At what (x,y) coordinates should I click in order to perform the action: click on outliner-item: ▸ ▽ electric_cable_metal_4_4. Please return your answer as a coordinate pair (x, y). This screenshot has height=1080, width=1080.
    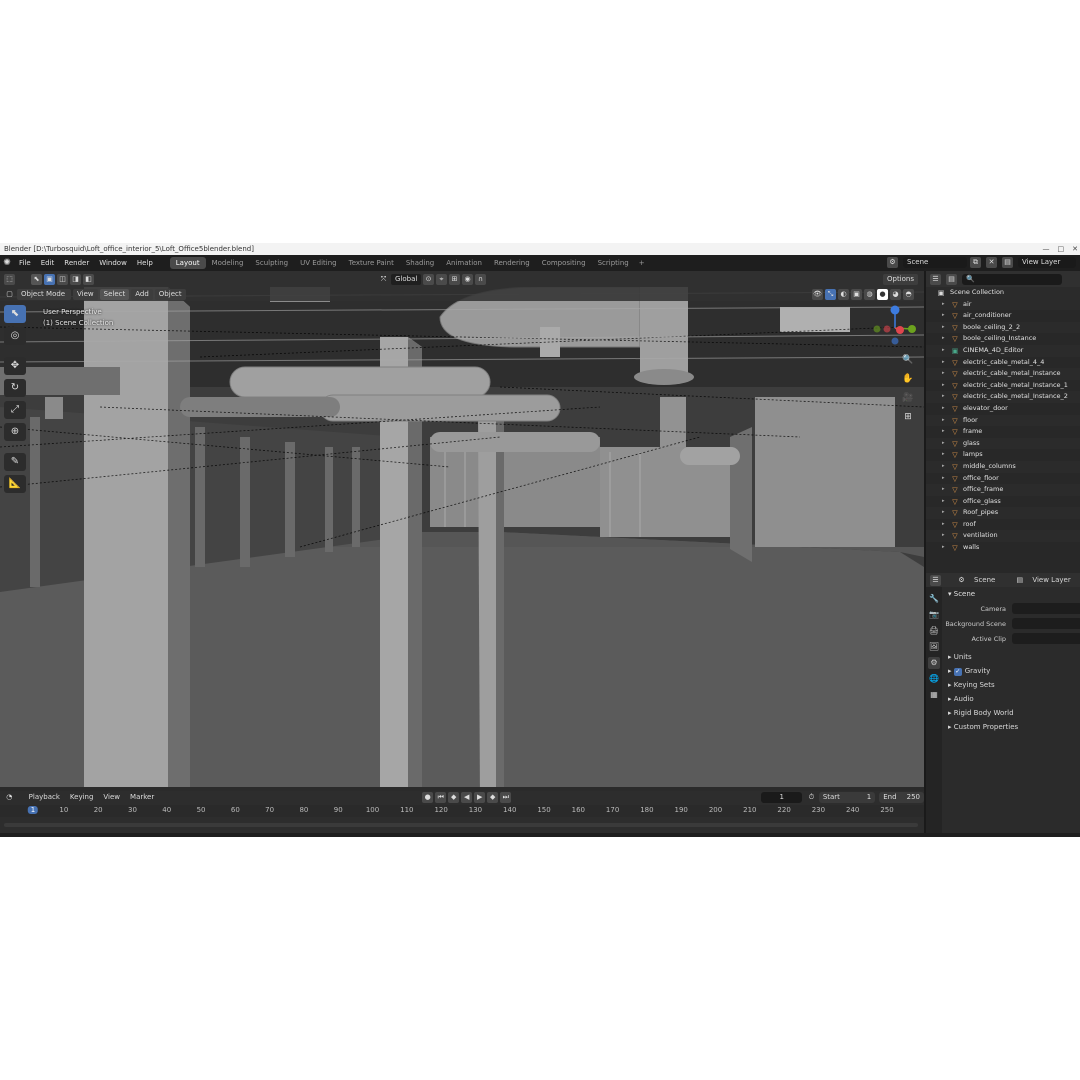
    Looking at the image, I should click on (1003, 363).